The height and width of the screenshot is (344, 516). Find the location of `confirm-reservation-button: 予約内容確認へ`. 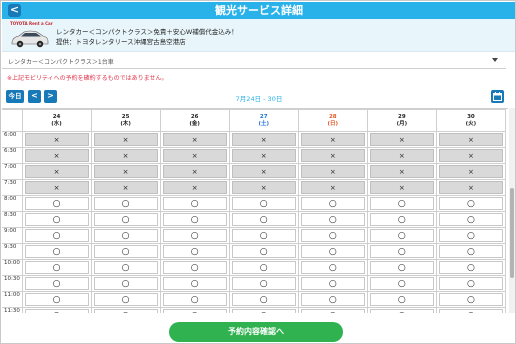

confirm-reservation-button: 予約内容確認へ is located at coordinates (256, 332).